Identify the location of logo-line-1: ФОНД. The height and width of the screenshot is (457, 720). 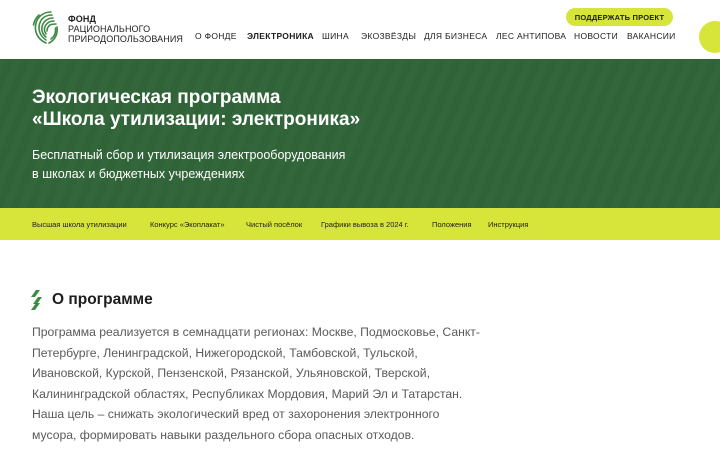
(82, 19).